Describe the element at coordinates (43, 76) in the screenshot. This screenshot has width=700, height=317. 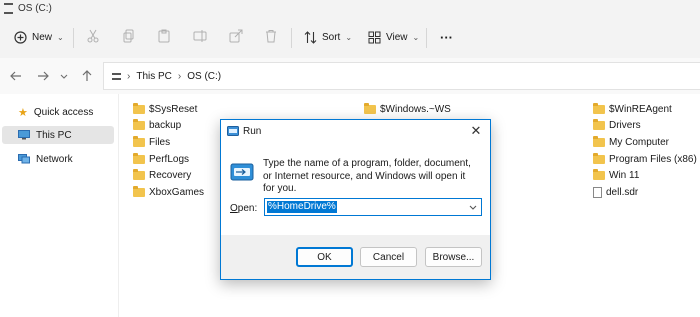
I see `forward-arrow-icon` at that location.